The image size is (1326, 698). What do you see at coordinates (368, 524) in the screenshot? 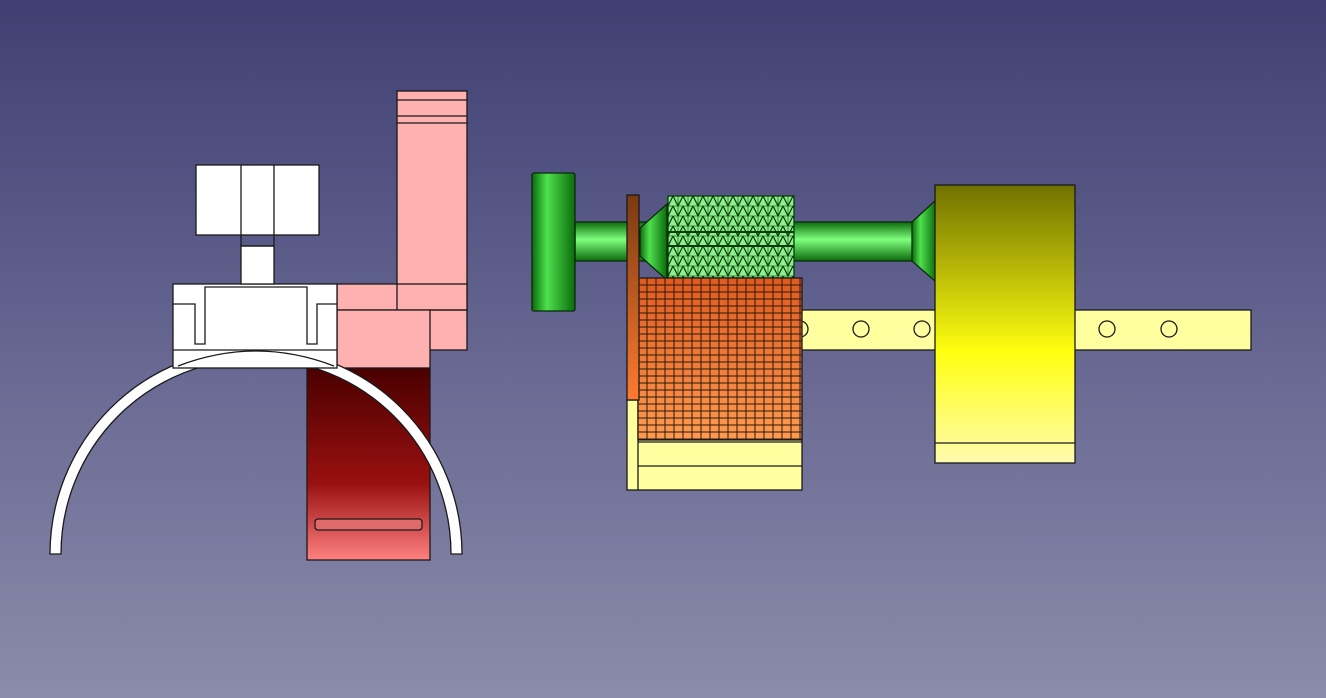
I see `slot-hole` at bounding box center [368, 524].